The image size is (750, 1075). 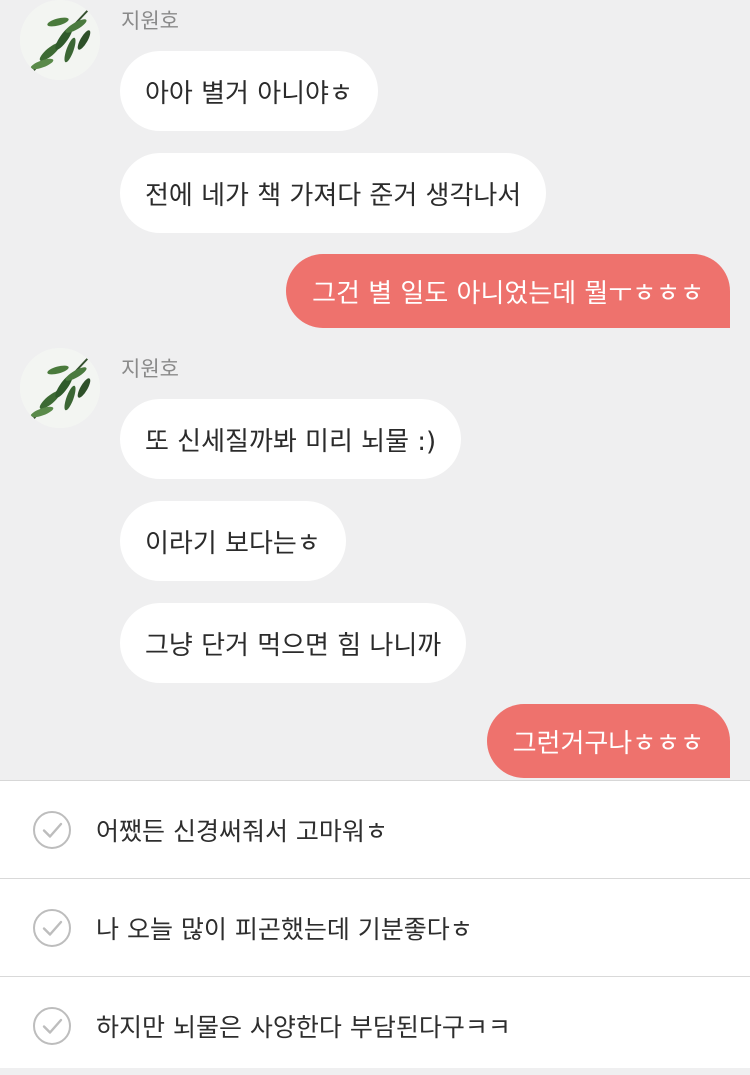 I want to click on incoming-message: 또 신세질까봐 미리 뇌물 :), so click(x=291, y=439).